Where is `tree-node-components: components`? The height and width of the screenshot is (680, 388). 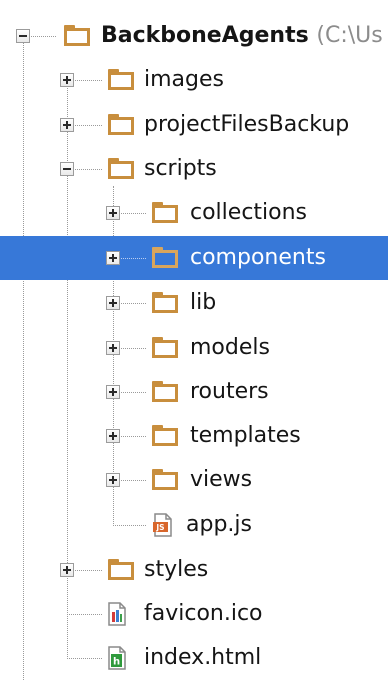
tree-node-components: components is located at coordinates (194, 258).